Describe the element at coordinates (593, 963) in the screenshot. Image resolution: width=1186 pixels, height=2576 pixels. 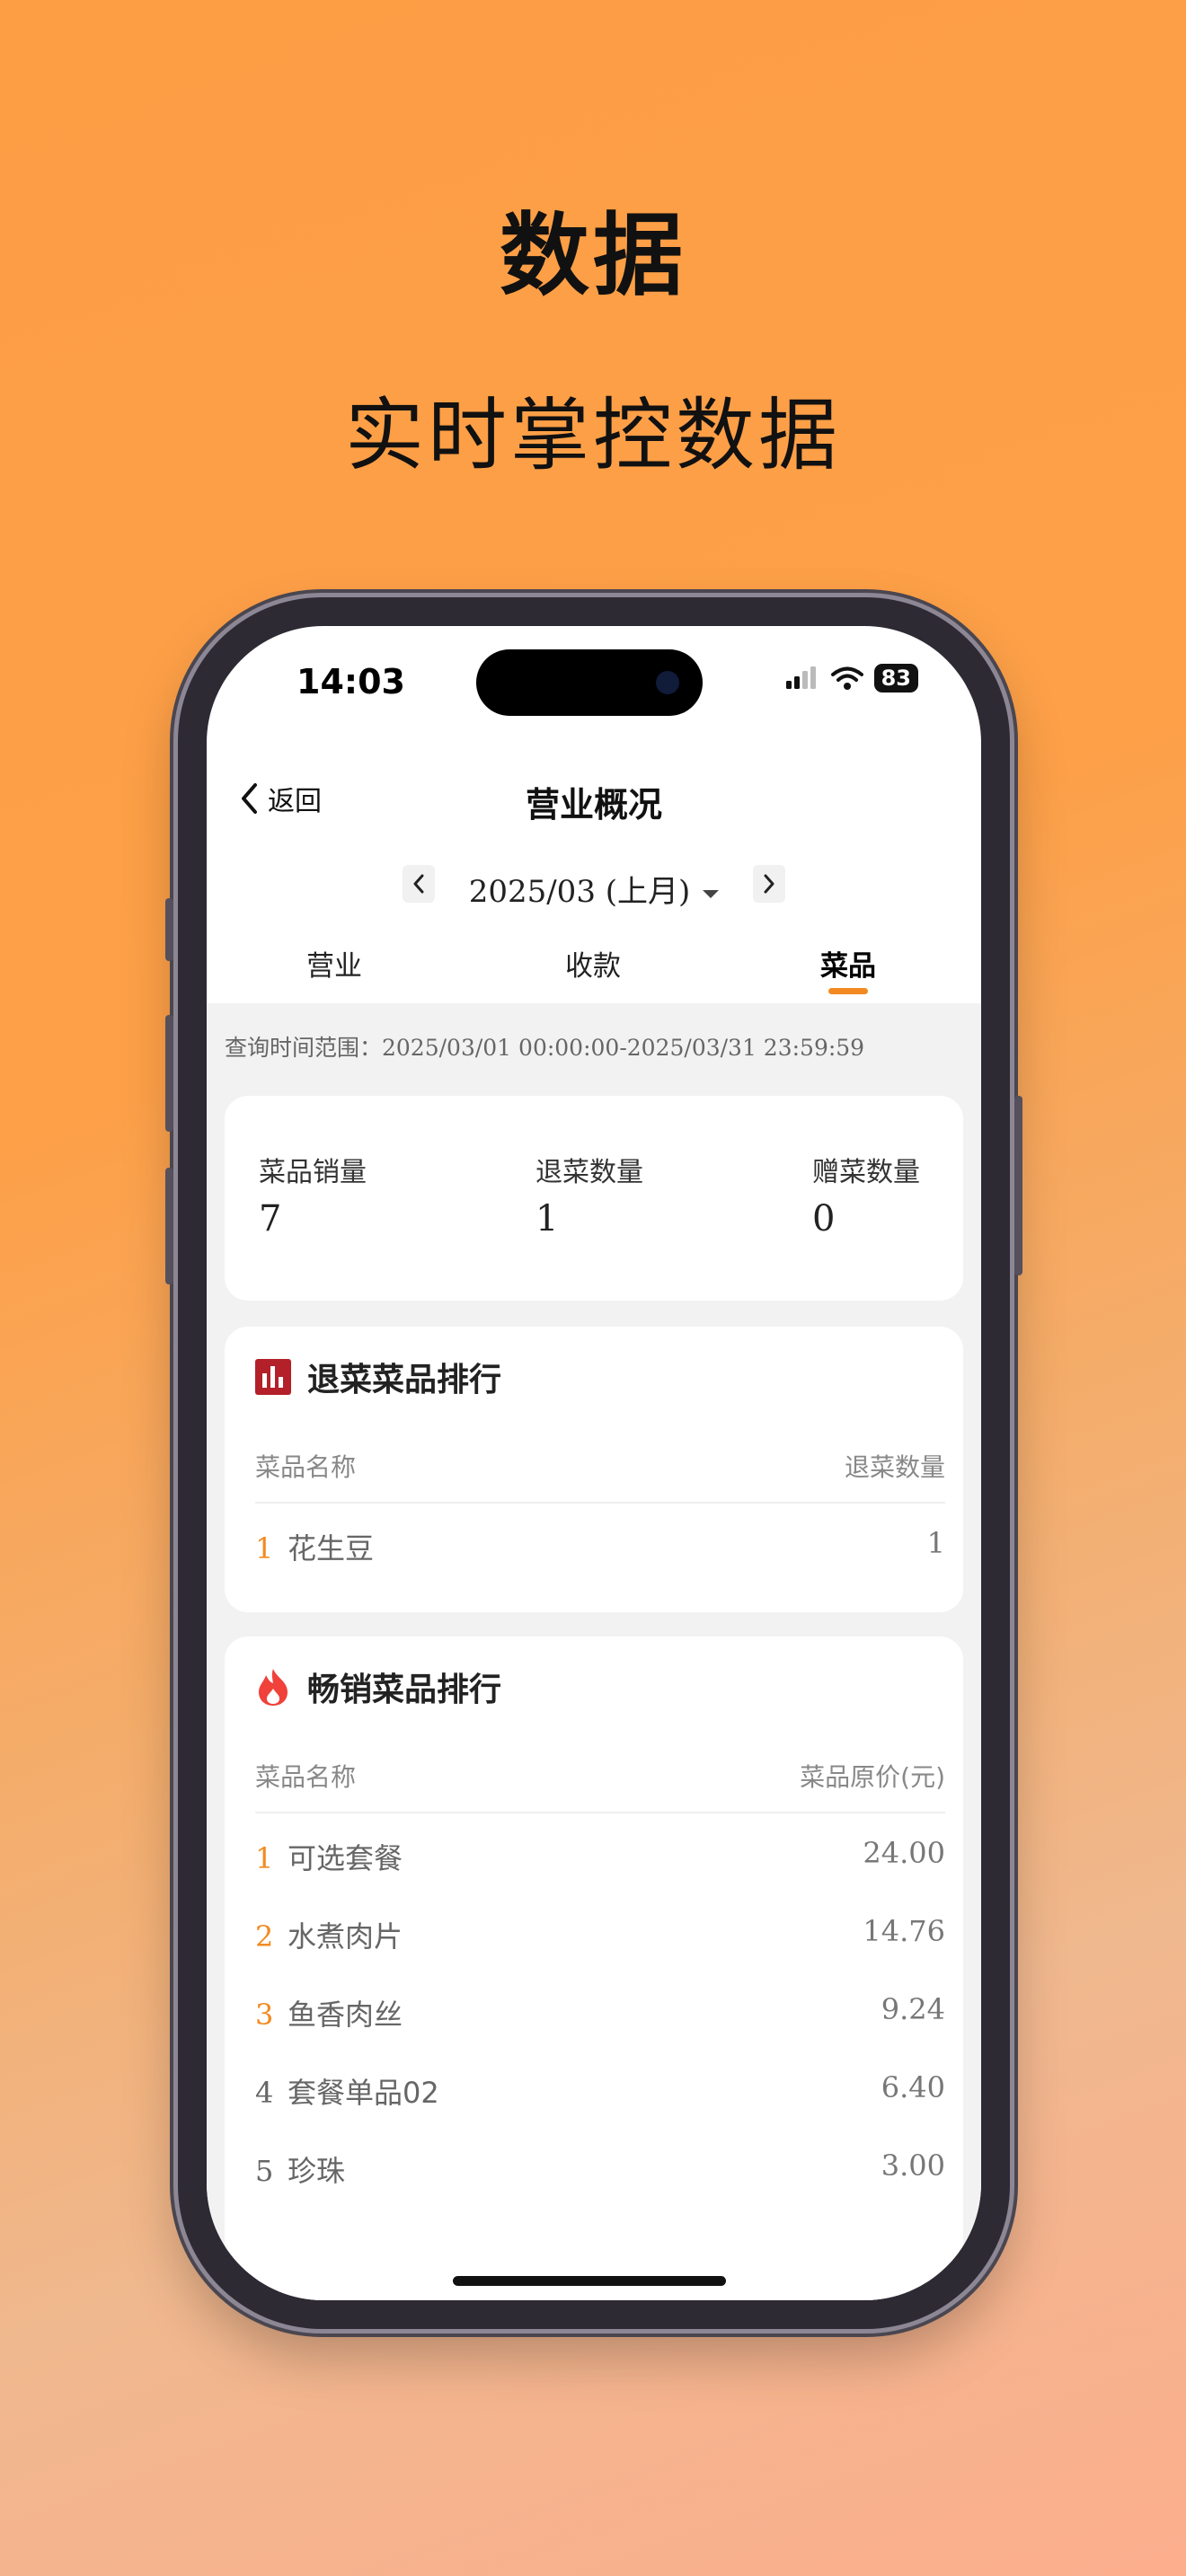
I see `tab-payments: 收款` at that location.